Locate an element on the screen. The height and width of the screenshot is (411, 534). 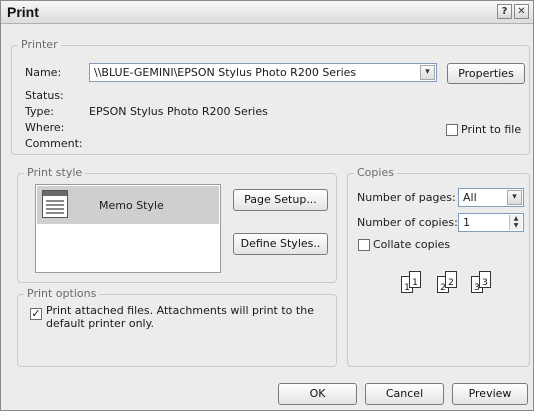
print-options-group-label: Print options is located at coordinates (62, 294).